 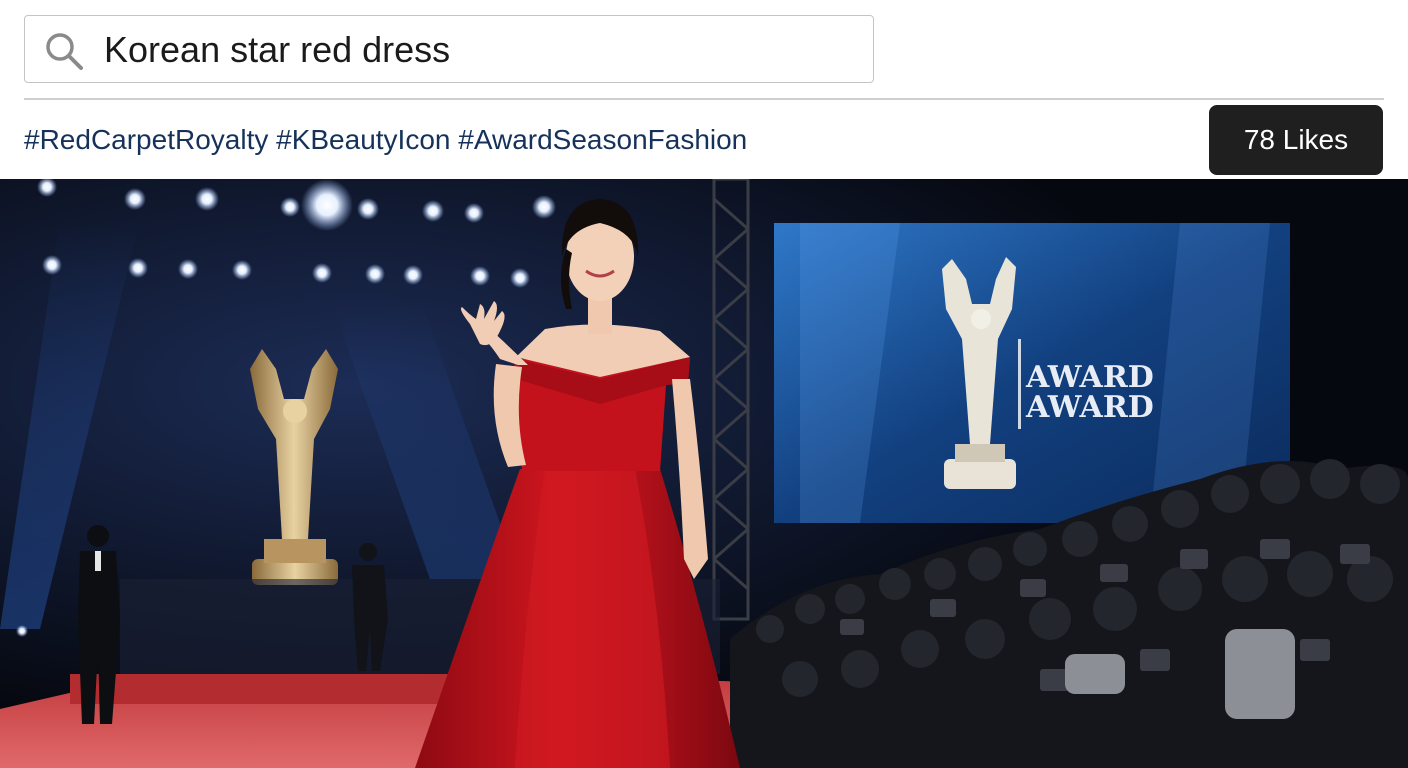 What do you see at coordinates (64, 51) in the screenshot?
I see `search-icon` at bounding box center [64, 51].